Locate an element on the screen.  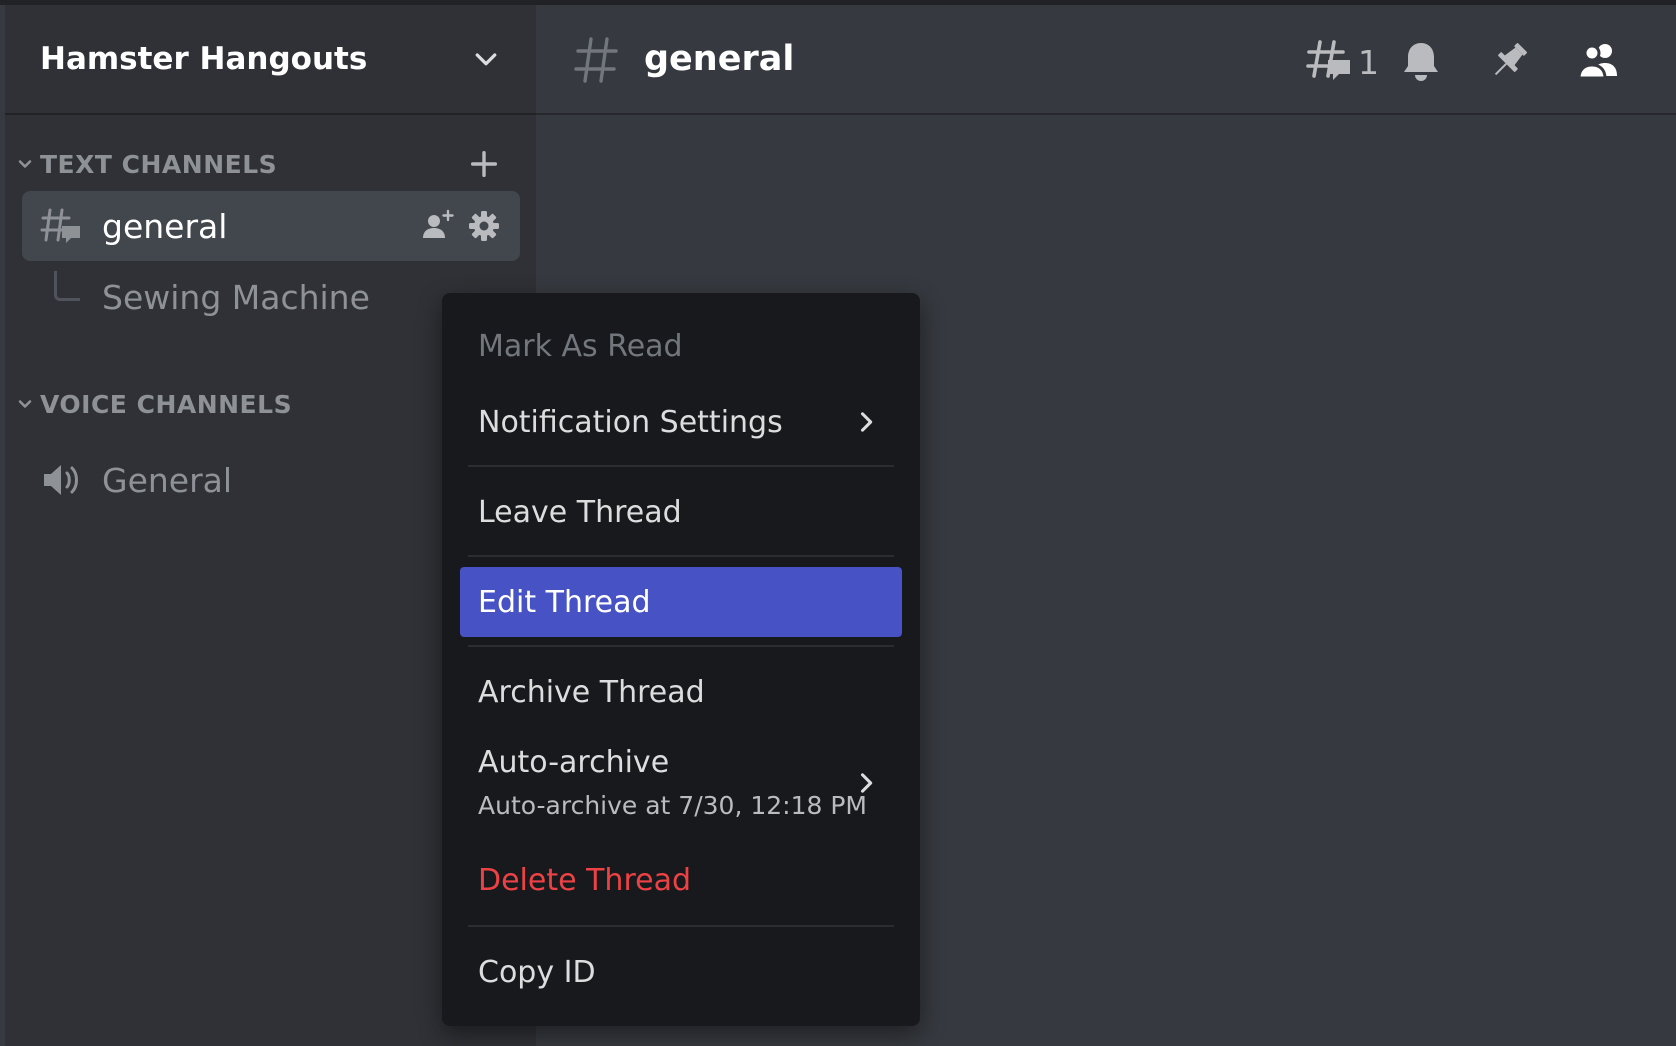
menu-item-delete-thread: Delete Thread is located at coordinates (681, 880).